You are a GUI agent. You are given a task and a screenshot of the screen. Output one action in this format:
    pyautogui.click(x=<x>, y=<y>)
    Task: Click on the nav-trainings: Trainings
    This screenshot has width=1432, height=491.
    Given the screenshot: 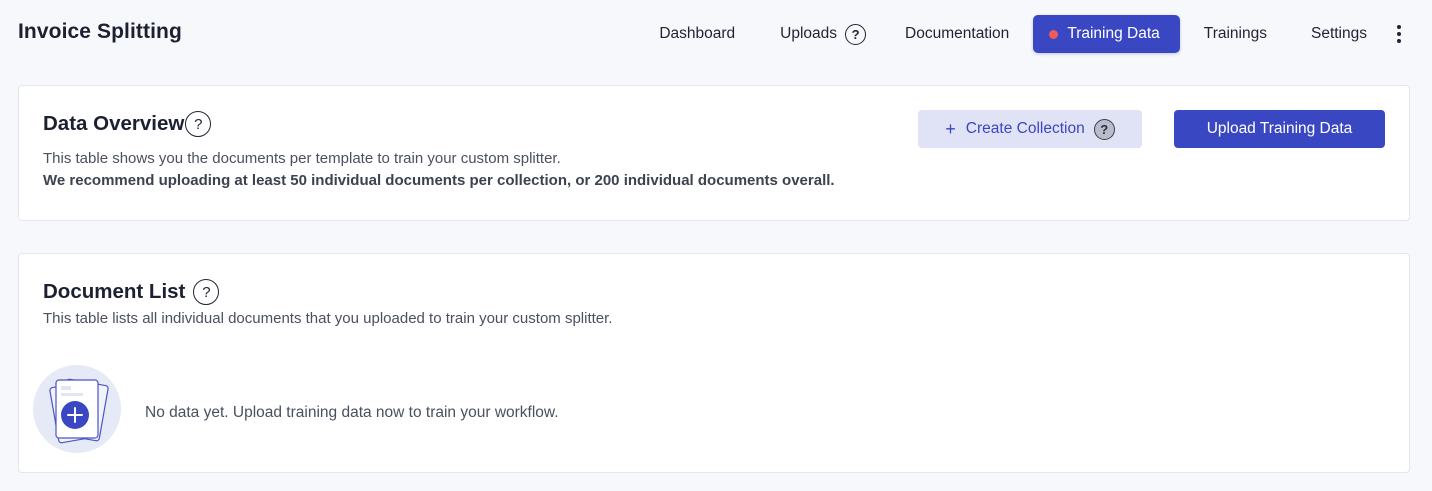 What is the action you would take?
    pyautogui.click(x=1235, y=34)
    